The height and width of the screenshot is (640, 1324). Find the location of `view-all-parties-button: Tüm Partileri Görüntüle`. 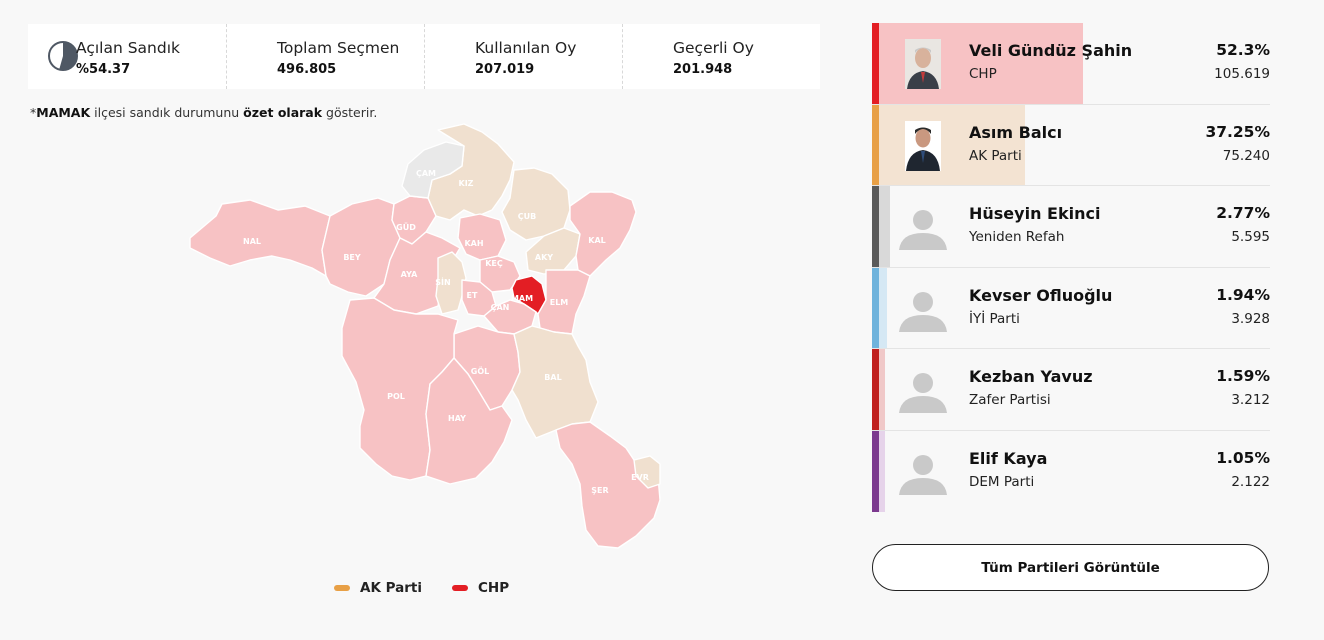

view-all-parties-button: Tüm Partileri Görüntüle is located at coordinates (1070, 567).